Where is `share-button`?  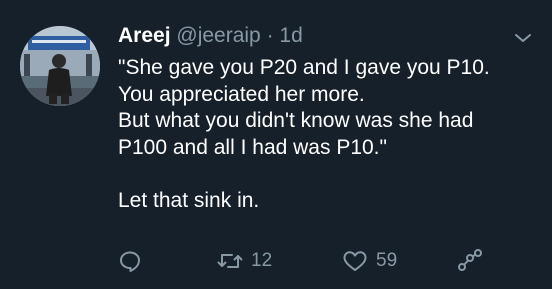 share-button is located at coordinates (470, 261).